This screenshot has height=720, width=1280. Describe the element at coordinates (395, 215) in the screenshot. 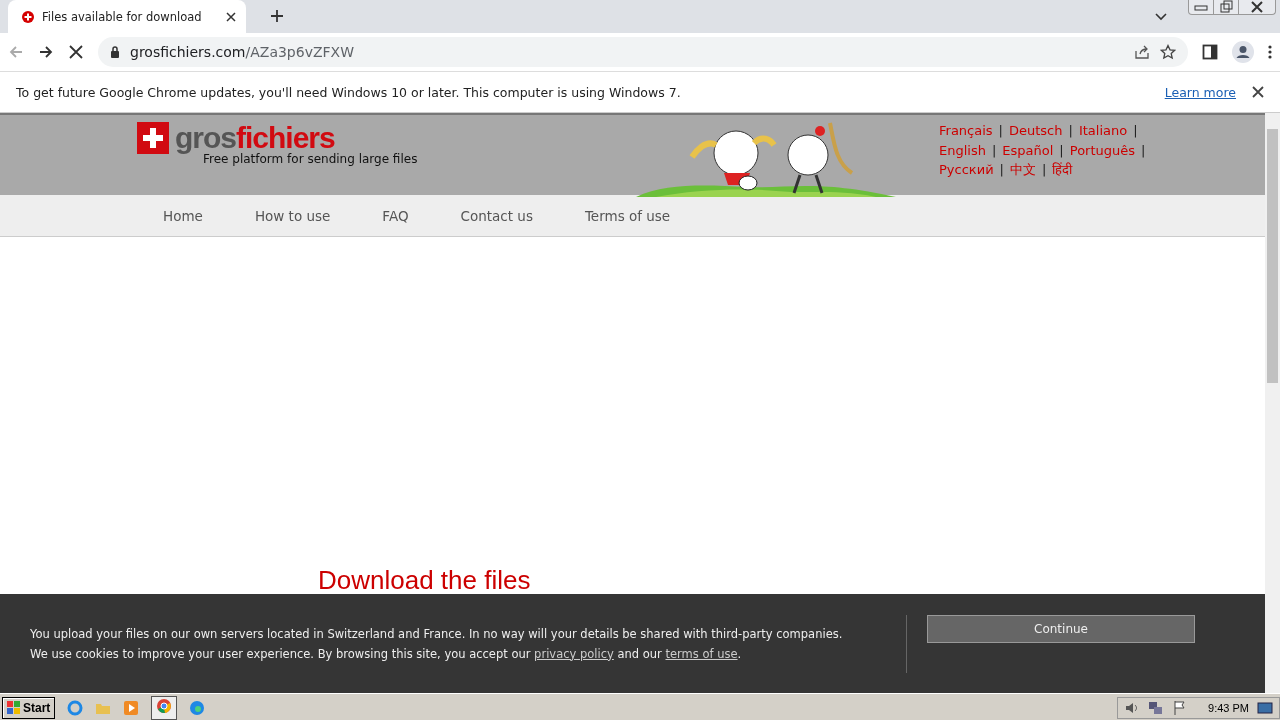

I see `nav-link: FAQ` at that location.